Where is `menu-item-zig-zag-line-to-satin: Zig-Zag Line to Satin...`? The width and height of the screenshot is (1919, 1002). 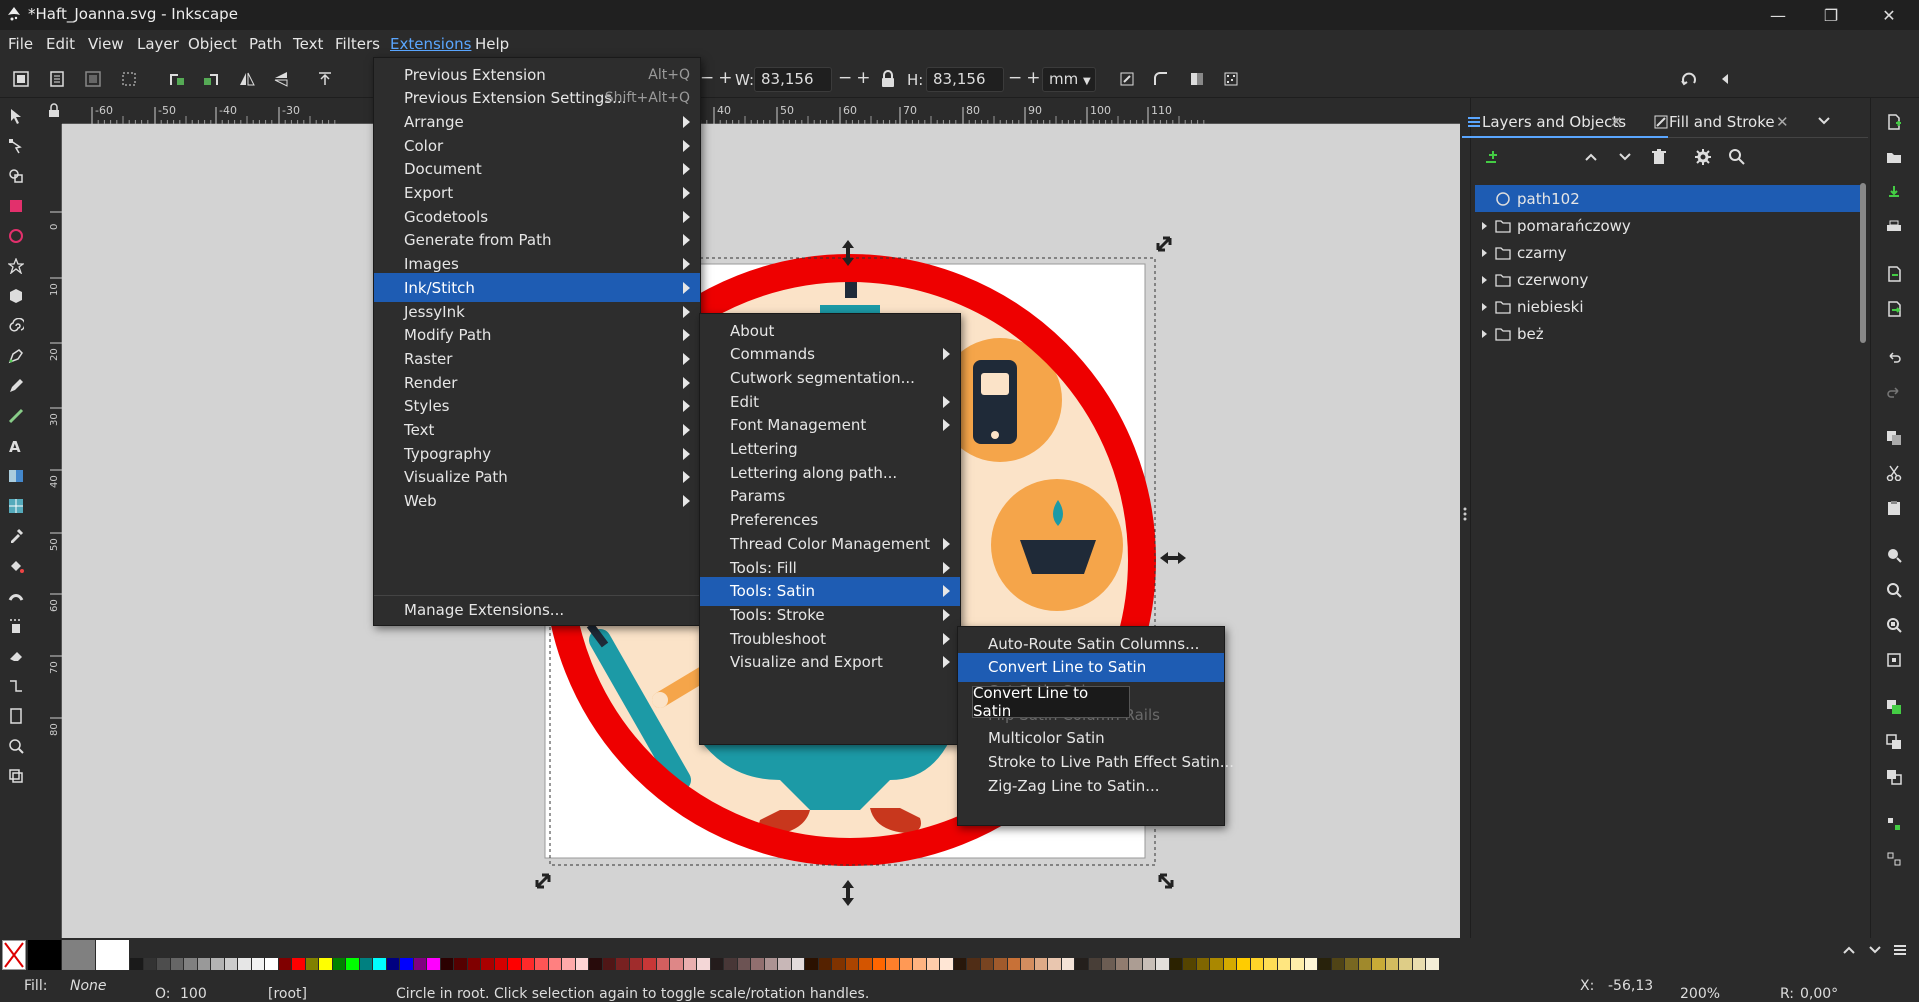
menu-item-zig-zag-line-to-satin: Zig-Zag Line to Satin... is located at coordinates (1091, 785).